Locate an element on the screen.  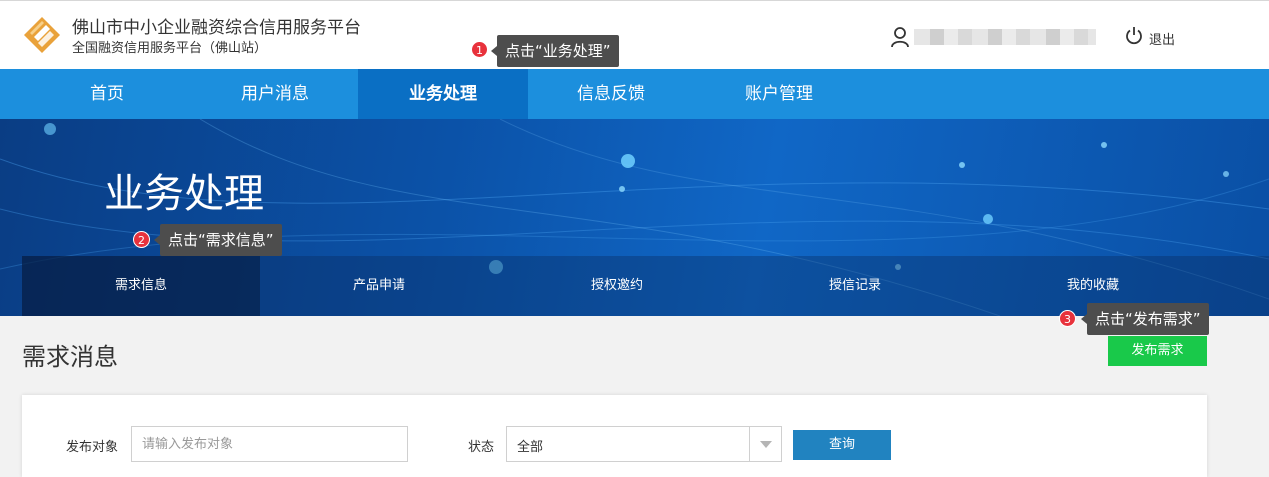
user-name-redacted is located at coordinates (1005, 37).